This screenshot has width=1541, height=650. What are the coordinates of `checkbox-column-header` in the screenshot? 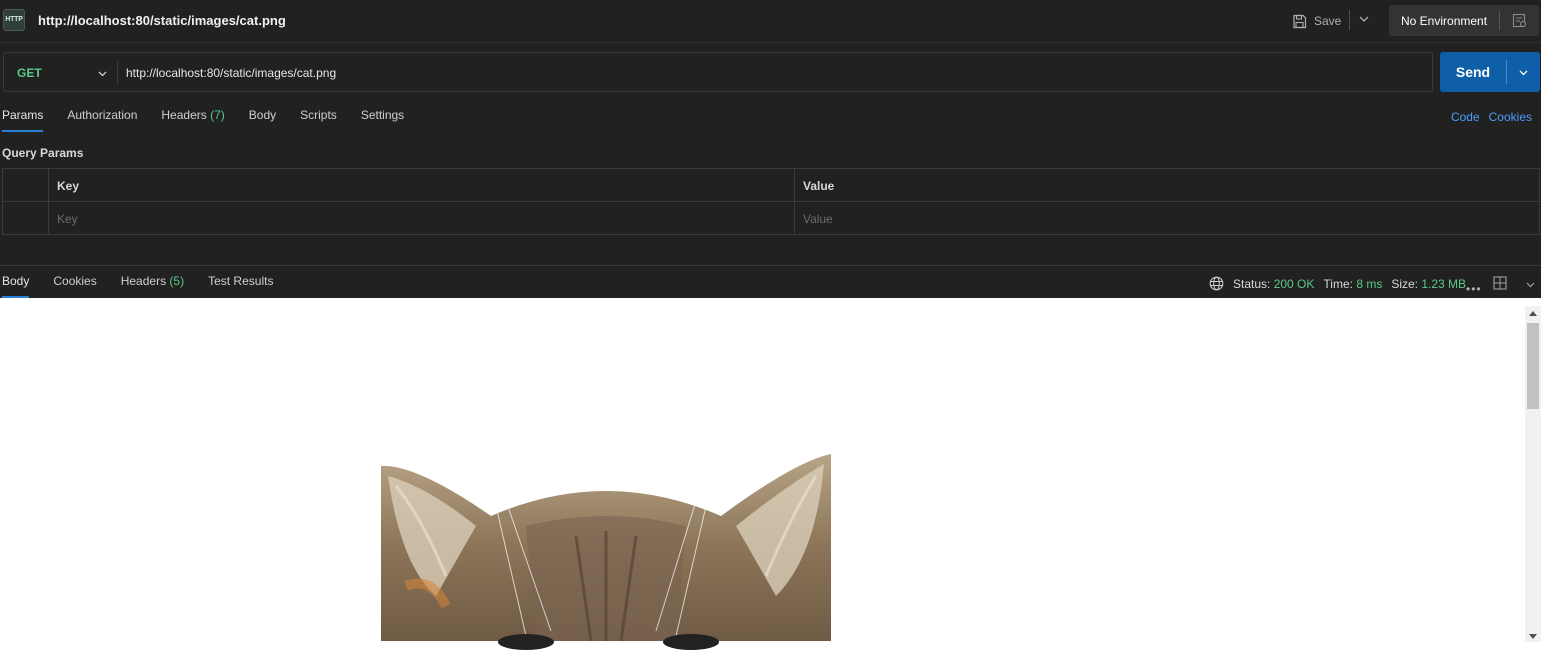 It's located at (25, 185).